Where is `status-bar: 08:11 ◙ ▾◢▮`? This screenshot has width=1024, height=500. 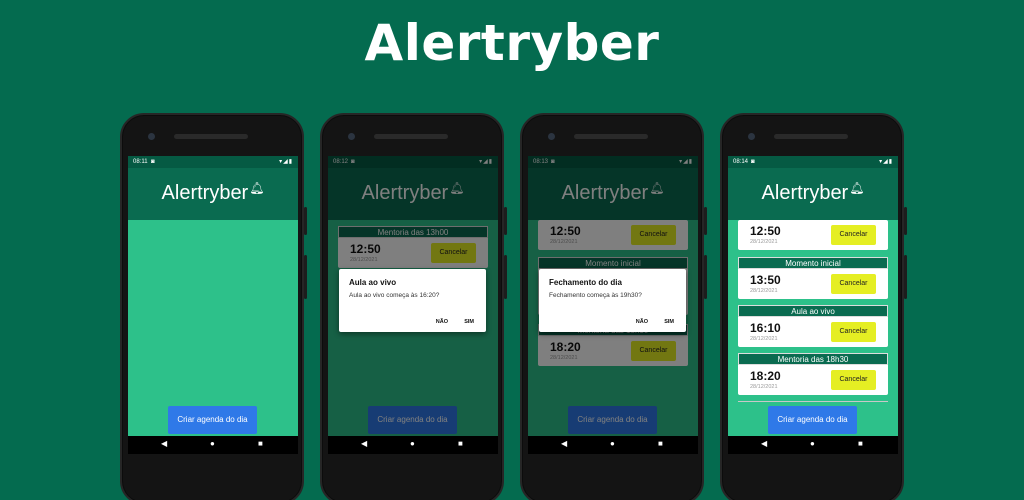 status-bar: 08:11 ◙ ▾◢▮ is located at coordinates (213, 162).